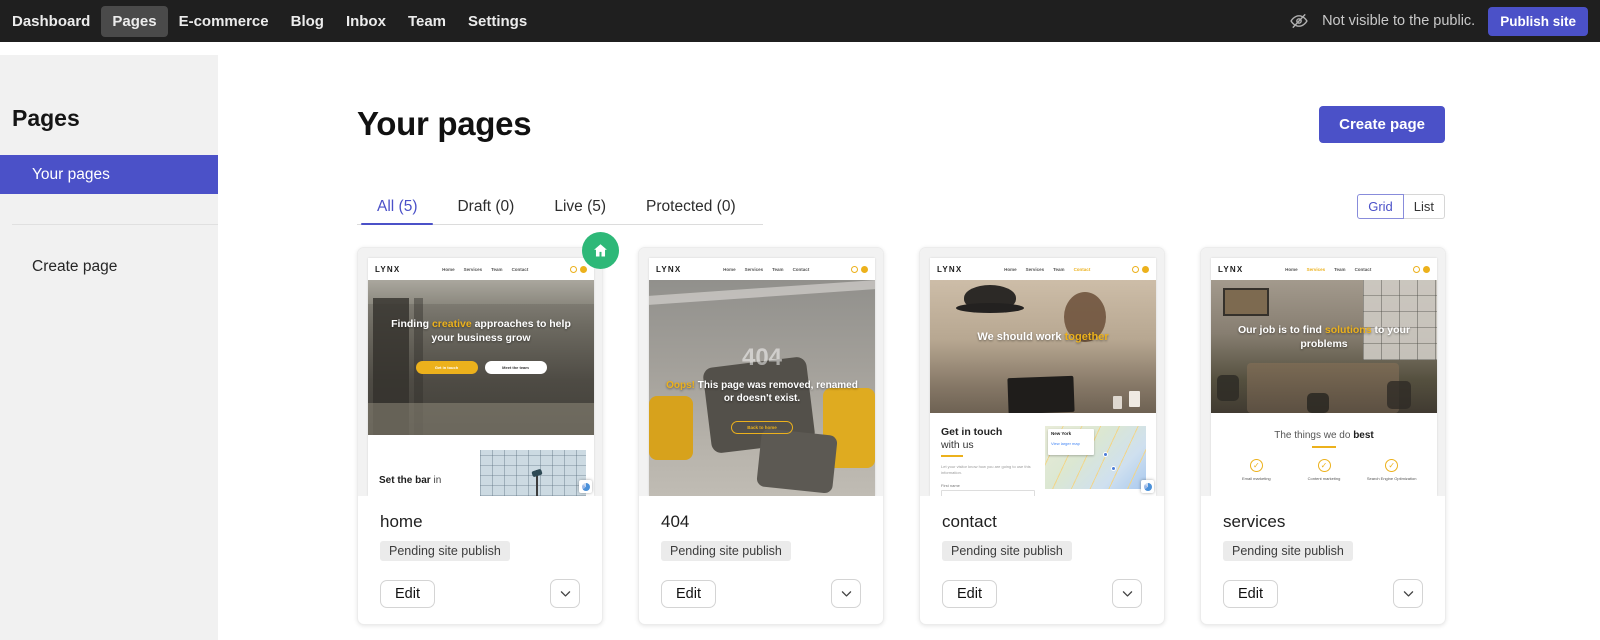 The height and width of the screenshot is (640, 1600). What do you see at coordinates (580, 207) in the screenshot?
I see `tab-live: Live (5)` at bounding box center [580, 207].